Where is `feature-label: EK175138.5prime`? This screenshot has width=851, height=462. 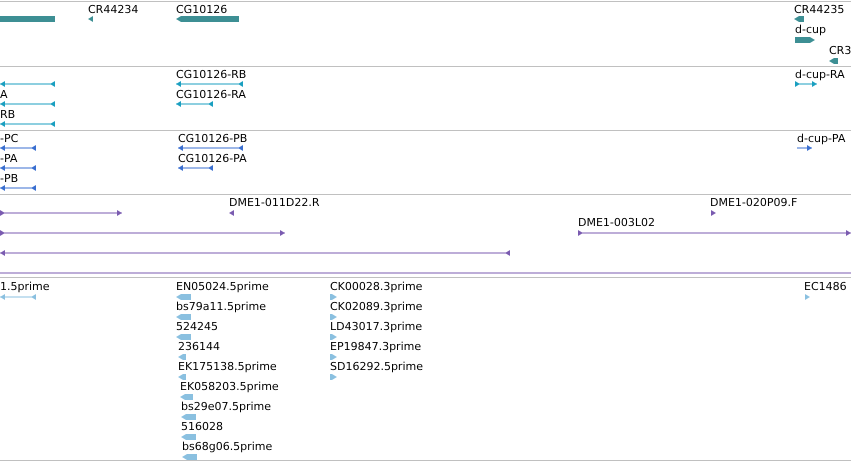 feature-label: EK175138.5prime is located at coordinates (227, 366).